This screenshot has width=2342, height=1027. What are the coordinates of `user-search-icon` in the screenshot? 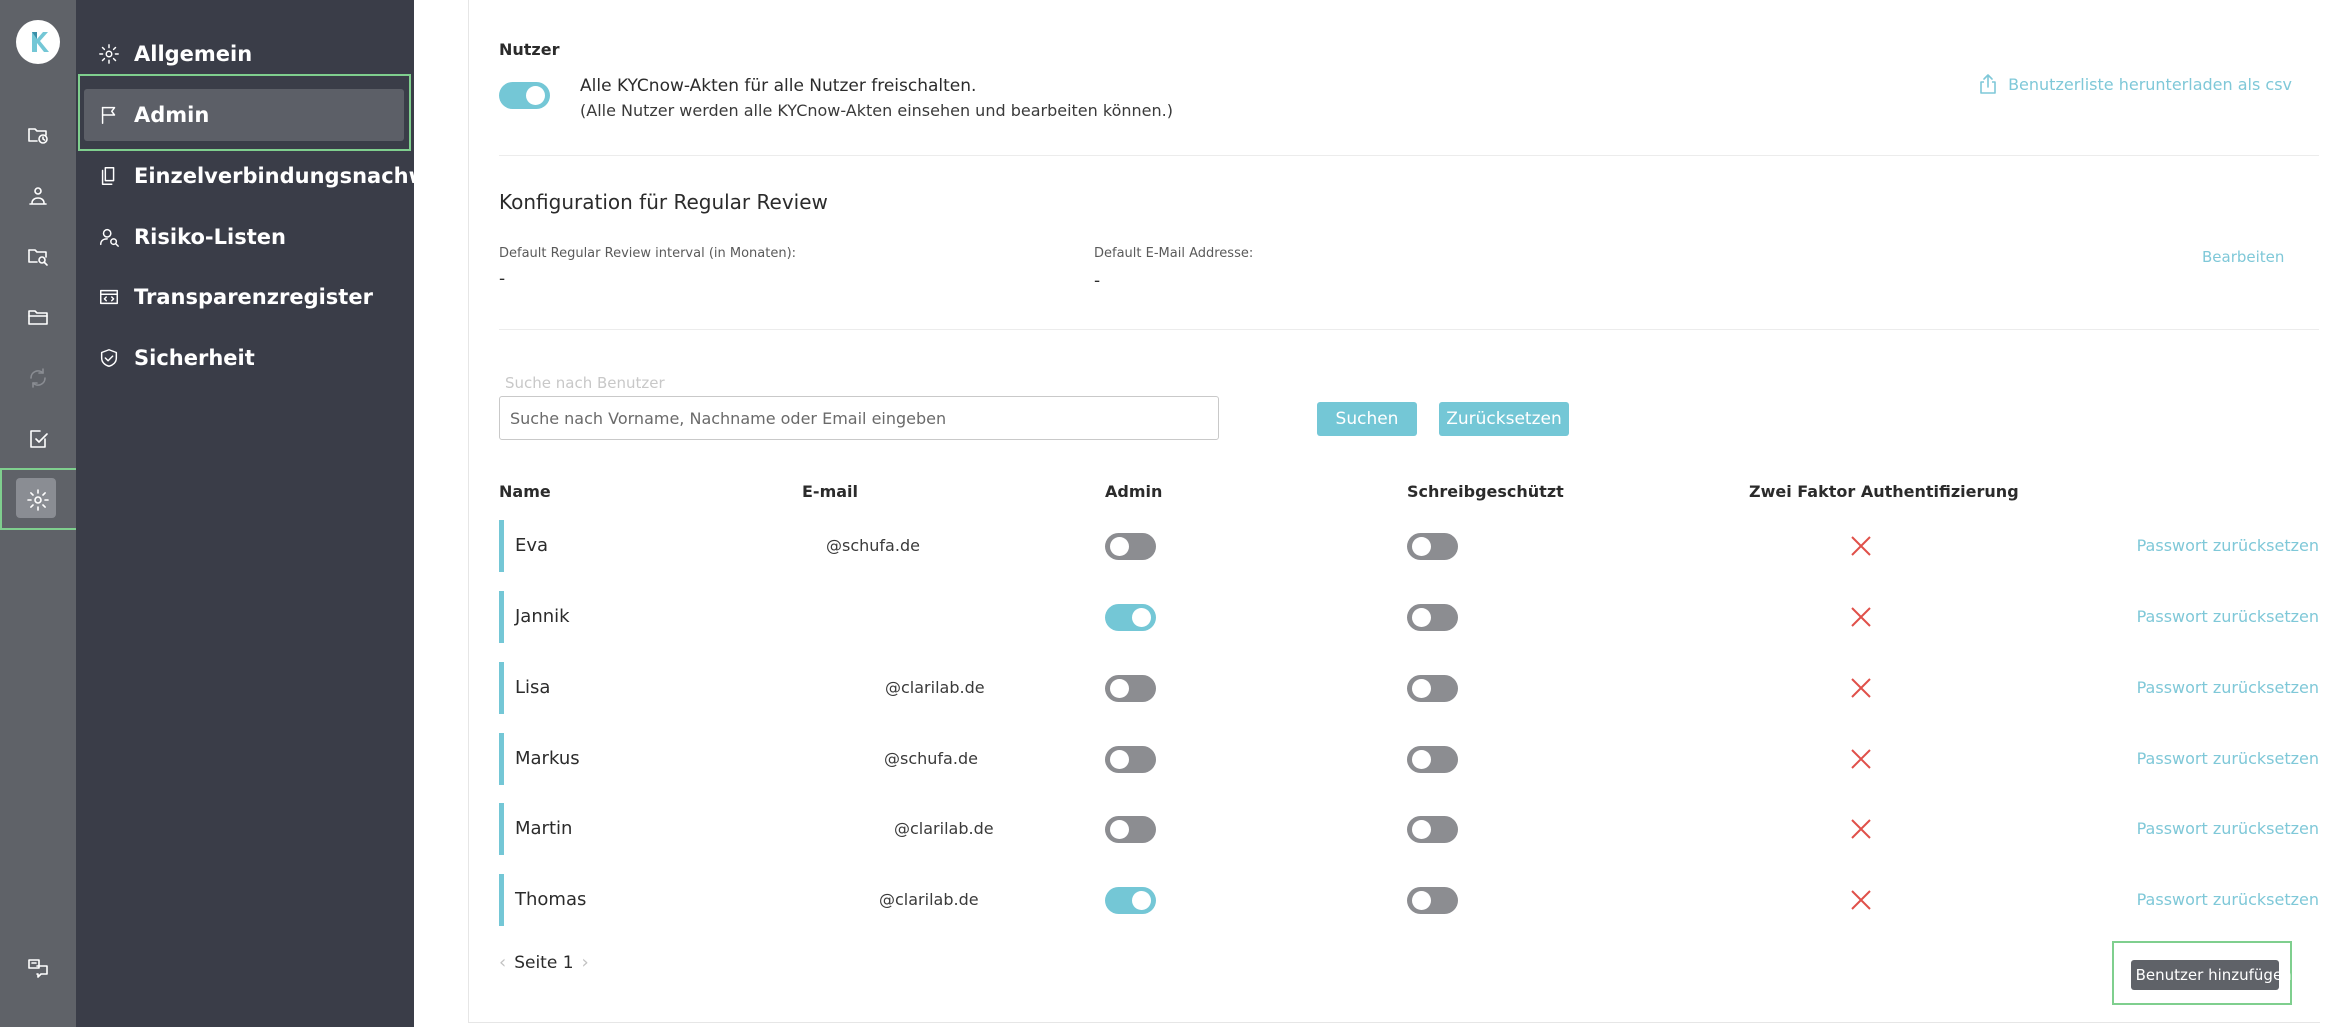 It's located at (109, 237).